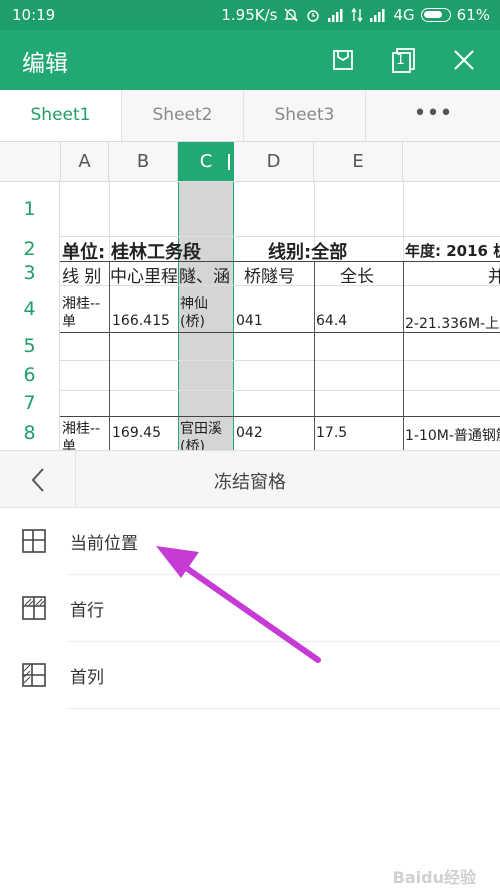  What do you see at coordinates (206, 274) in the screenshot?
I see `cell-c3: 隧、涵` at bounding box center [206, 274].